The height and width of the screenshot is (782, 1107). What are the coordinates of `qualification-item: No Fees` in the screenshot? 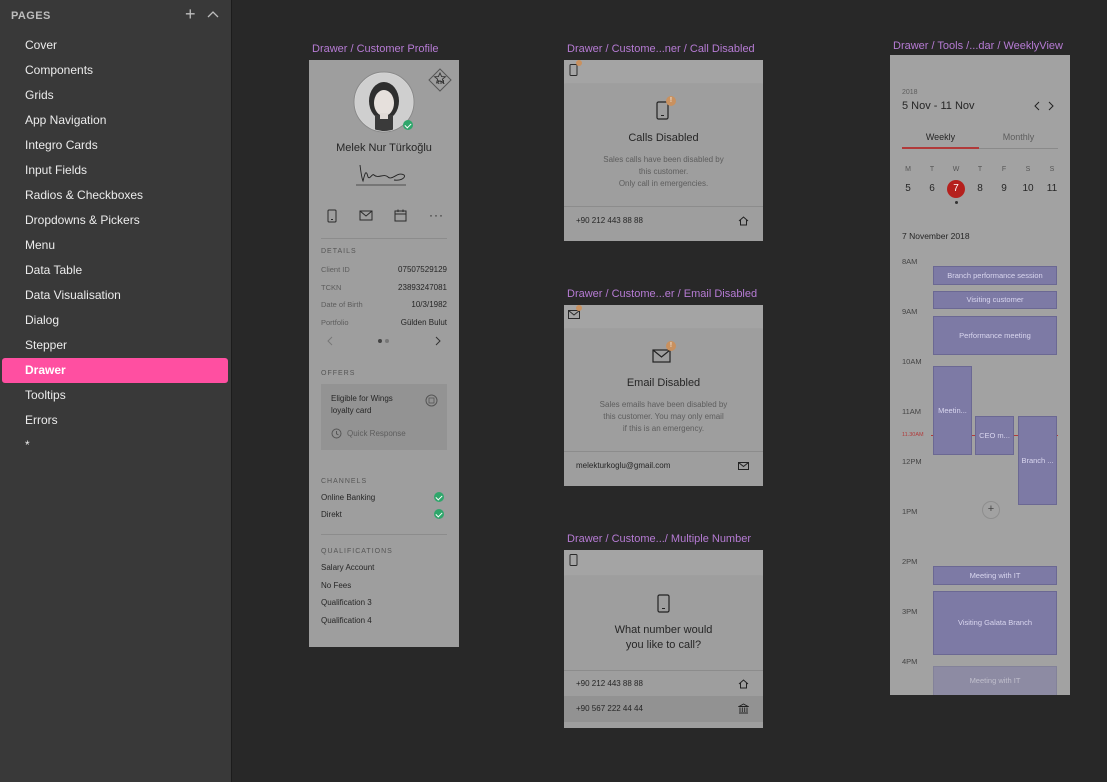 It's located at (336, 585).